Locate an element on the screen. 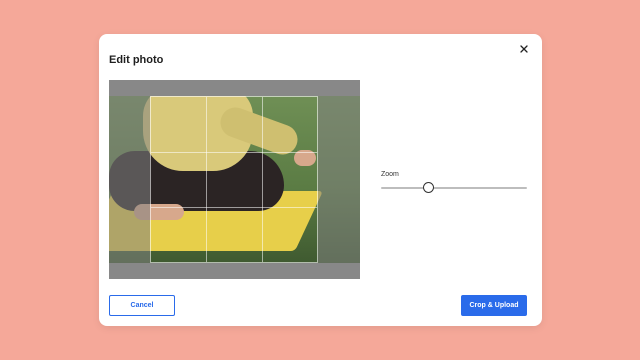 This screenshot has height=360, width=640. zoom-slider is located at coordinates (454, 188).